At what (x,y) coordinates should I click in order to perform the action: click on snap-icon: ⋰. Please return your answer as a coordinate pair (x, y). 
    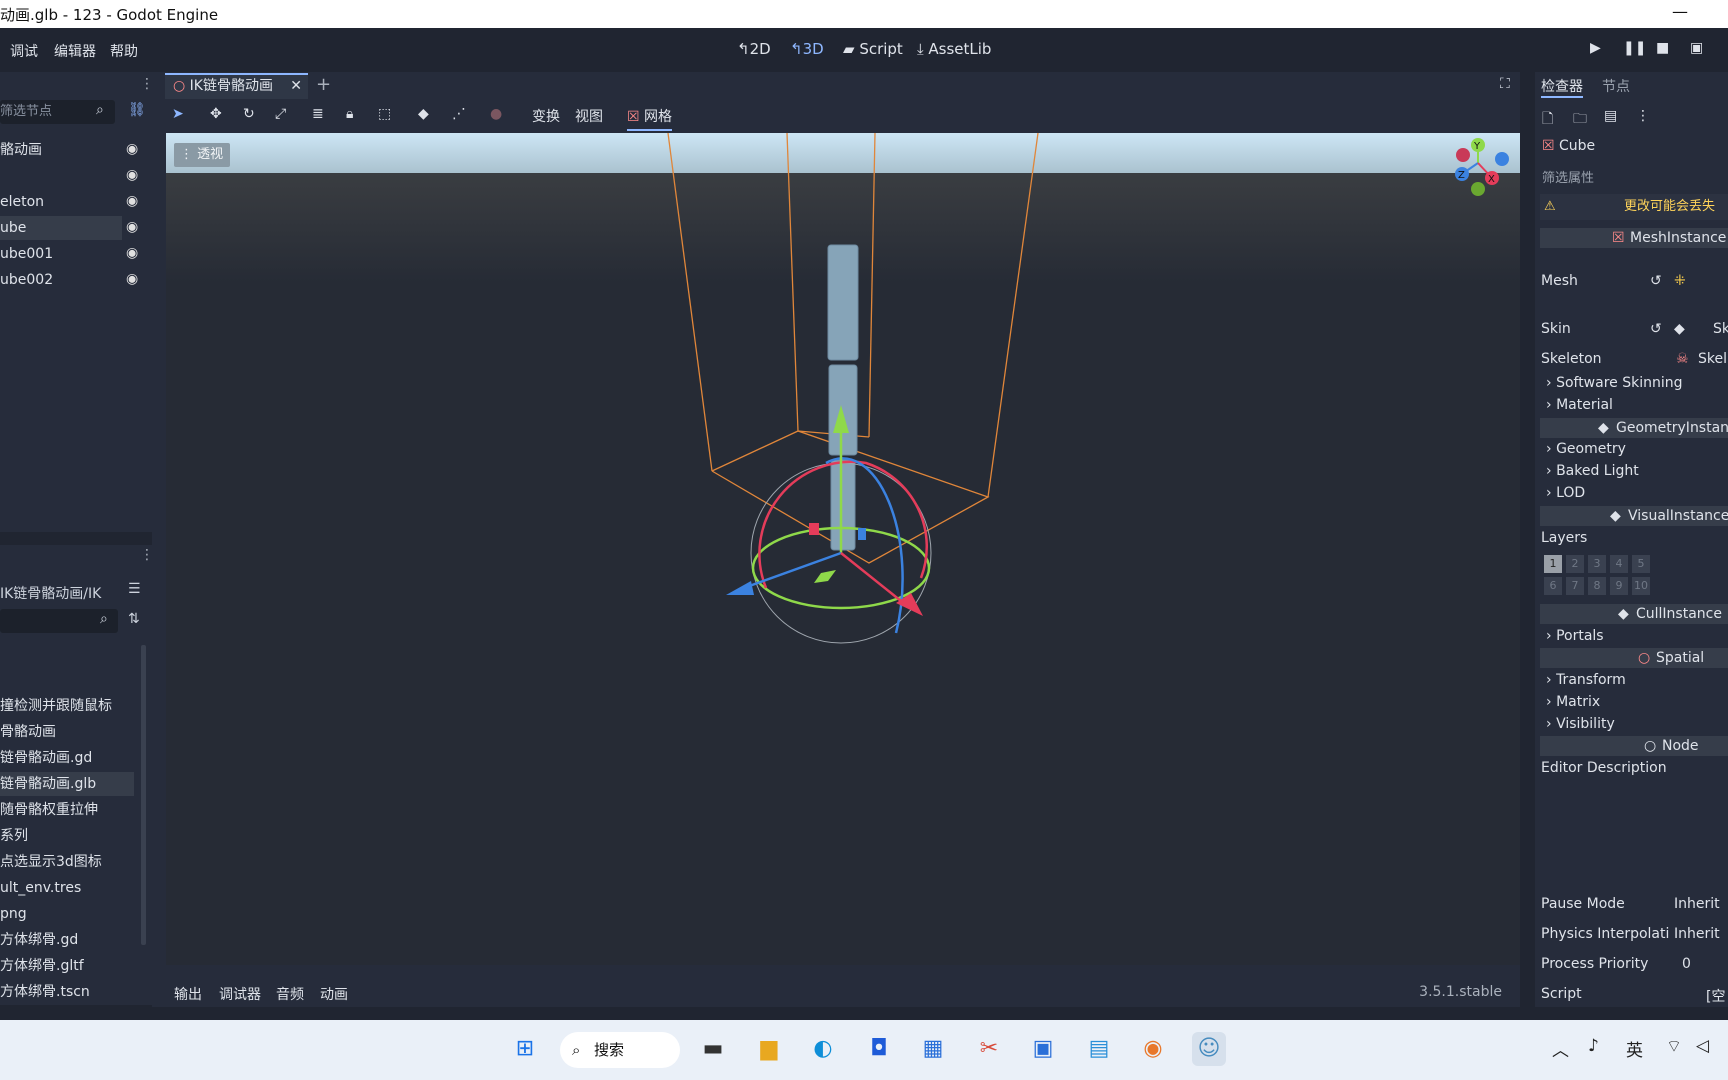
    Looking at the image, I should click on (459, 114).